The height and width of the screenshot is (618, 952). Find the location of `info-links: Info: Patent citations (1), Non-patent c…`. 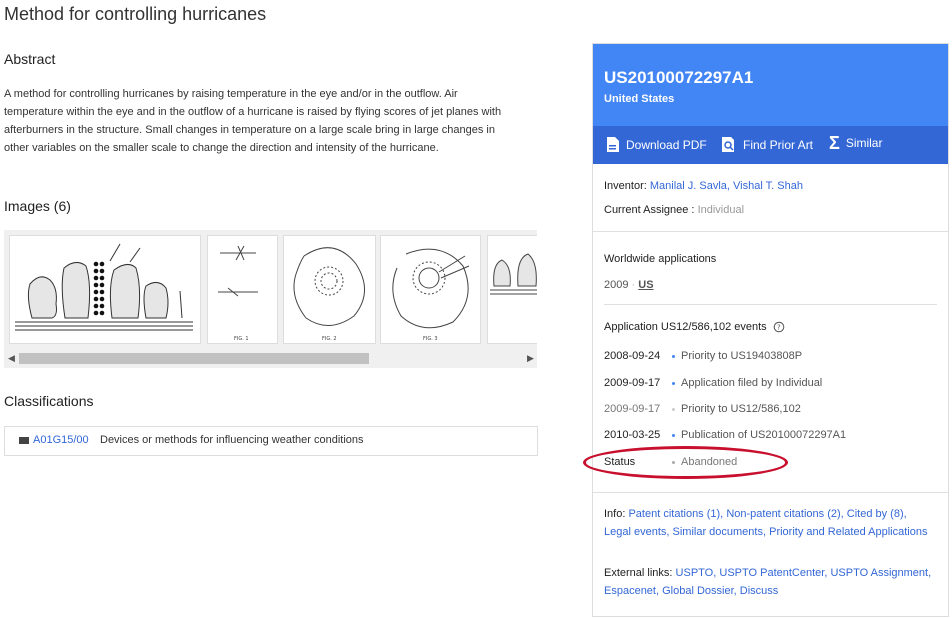

info-links: Info: Patent citations (1), Non-patent c… is located at coordinates (769, 523).